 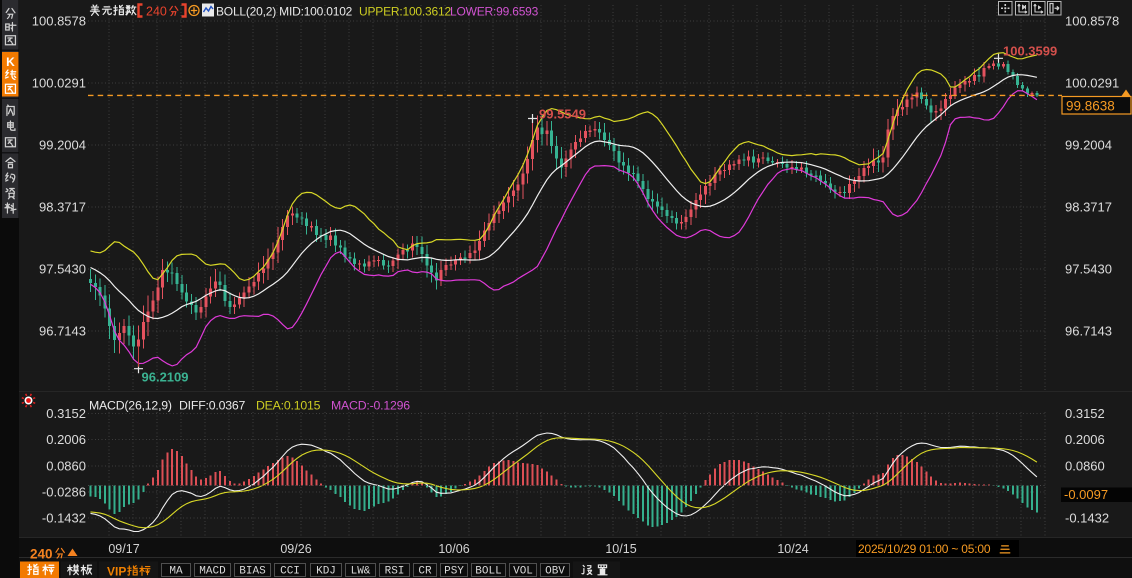 I want to click on svg-text: OBV, so click(x=555, y=572).